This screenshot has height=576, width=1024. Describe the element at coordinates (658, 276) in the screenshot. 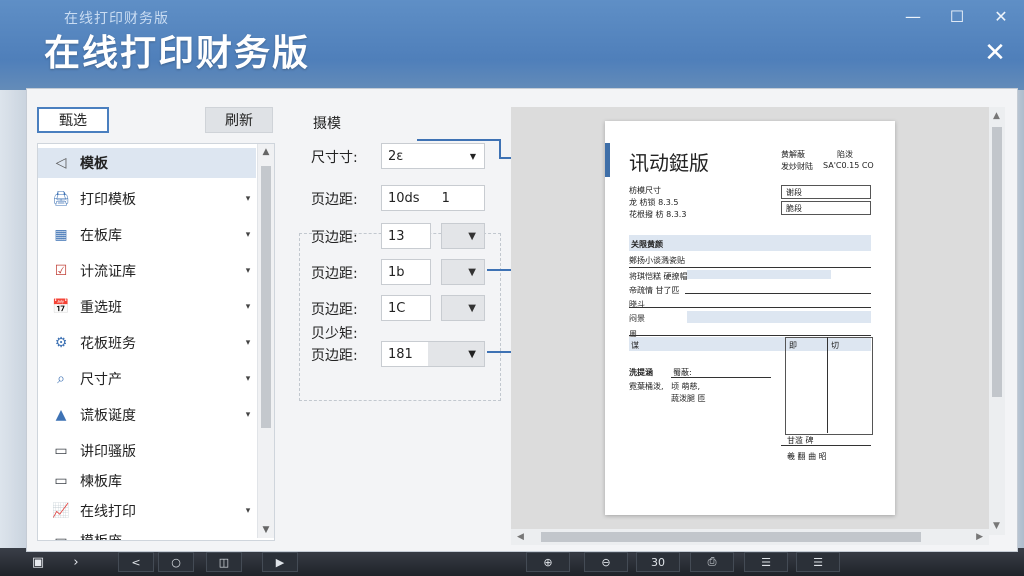

I see `section-row-2: 将琪恺糕 硬撩帽` at that location.